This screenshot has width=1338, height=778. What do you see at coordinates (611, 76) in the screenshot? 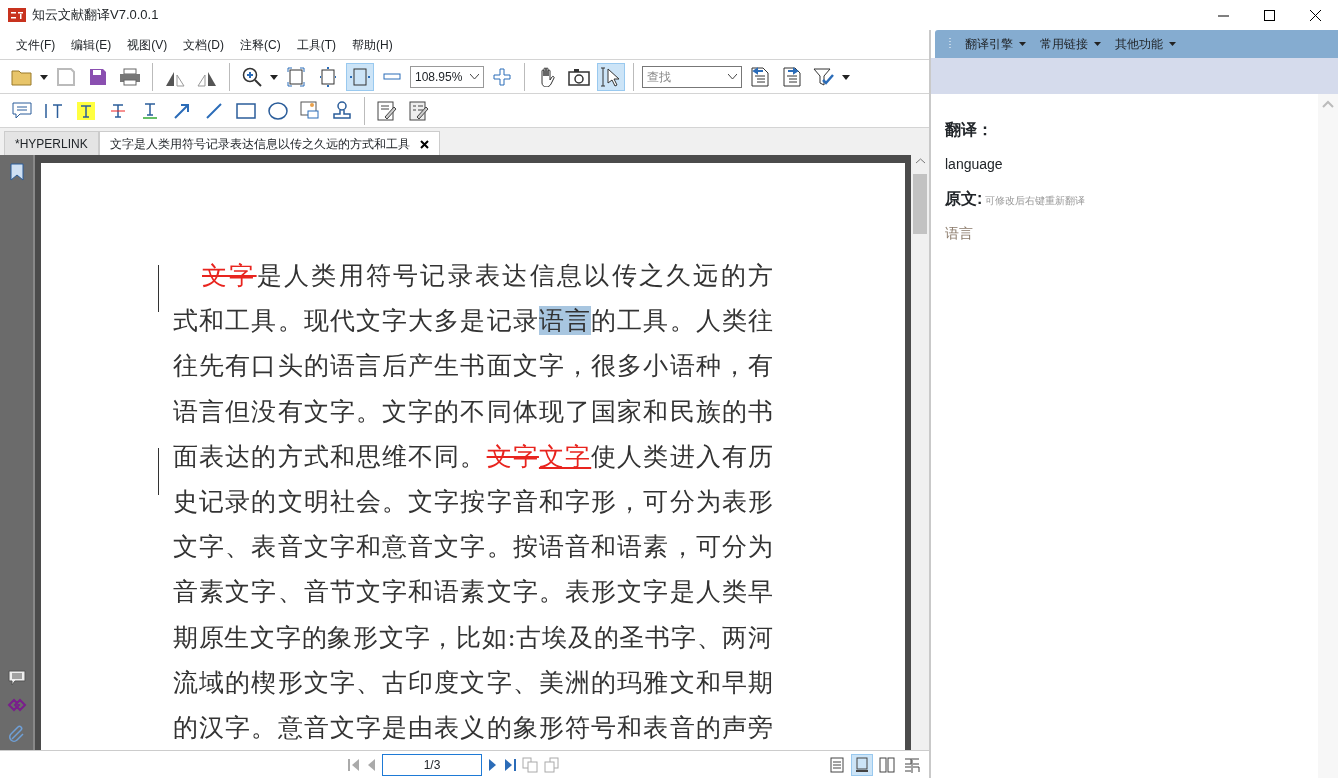
I see `text-select-icon` at bounding box center [611, 76].